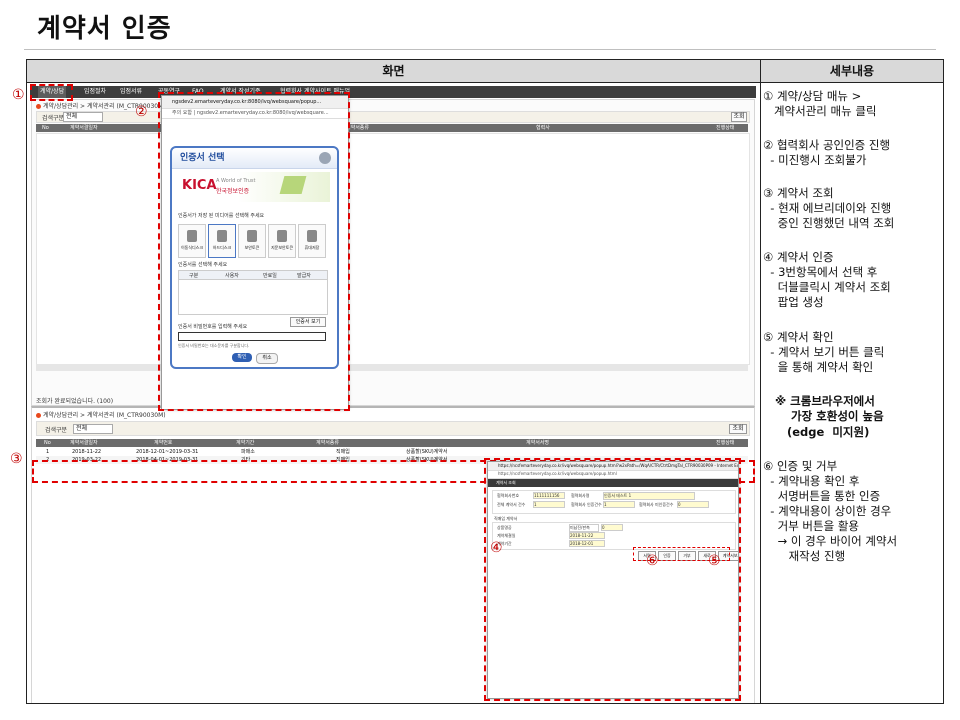 Image resolution: width=960 pixels, height=720 pixels. I want to click on screen-column-header: 화면, so click(393, 71).